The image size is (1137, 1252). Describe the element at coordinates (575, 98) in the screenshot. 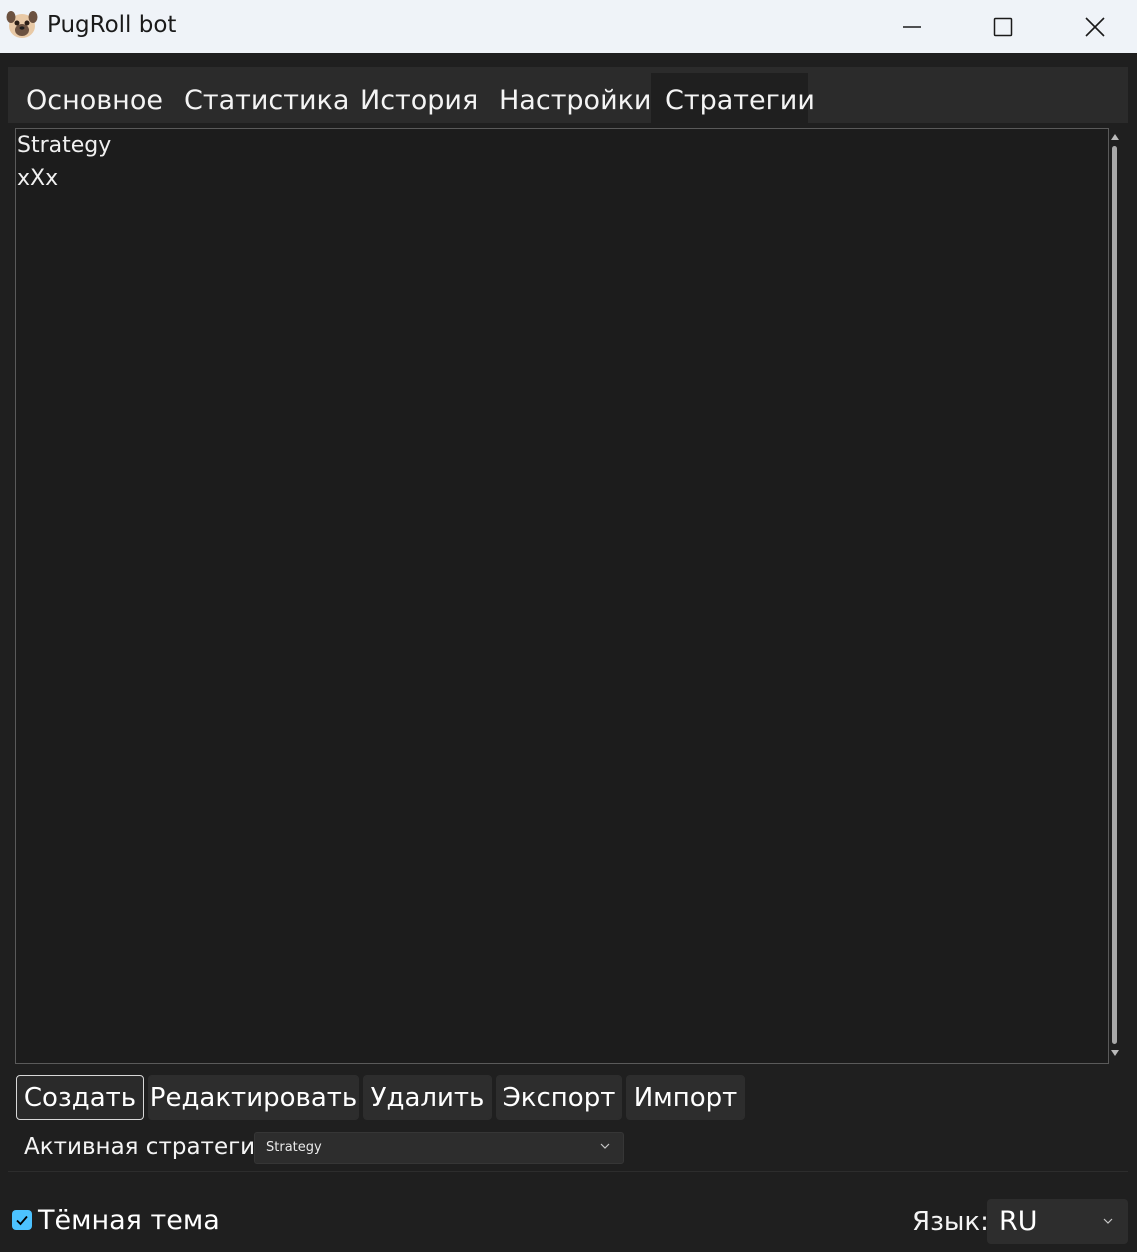

I see `tab-settings: Настройки` at that location.